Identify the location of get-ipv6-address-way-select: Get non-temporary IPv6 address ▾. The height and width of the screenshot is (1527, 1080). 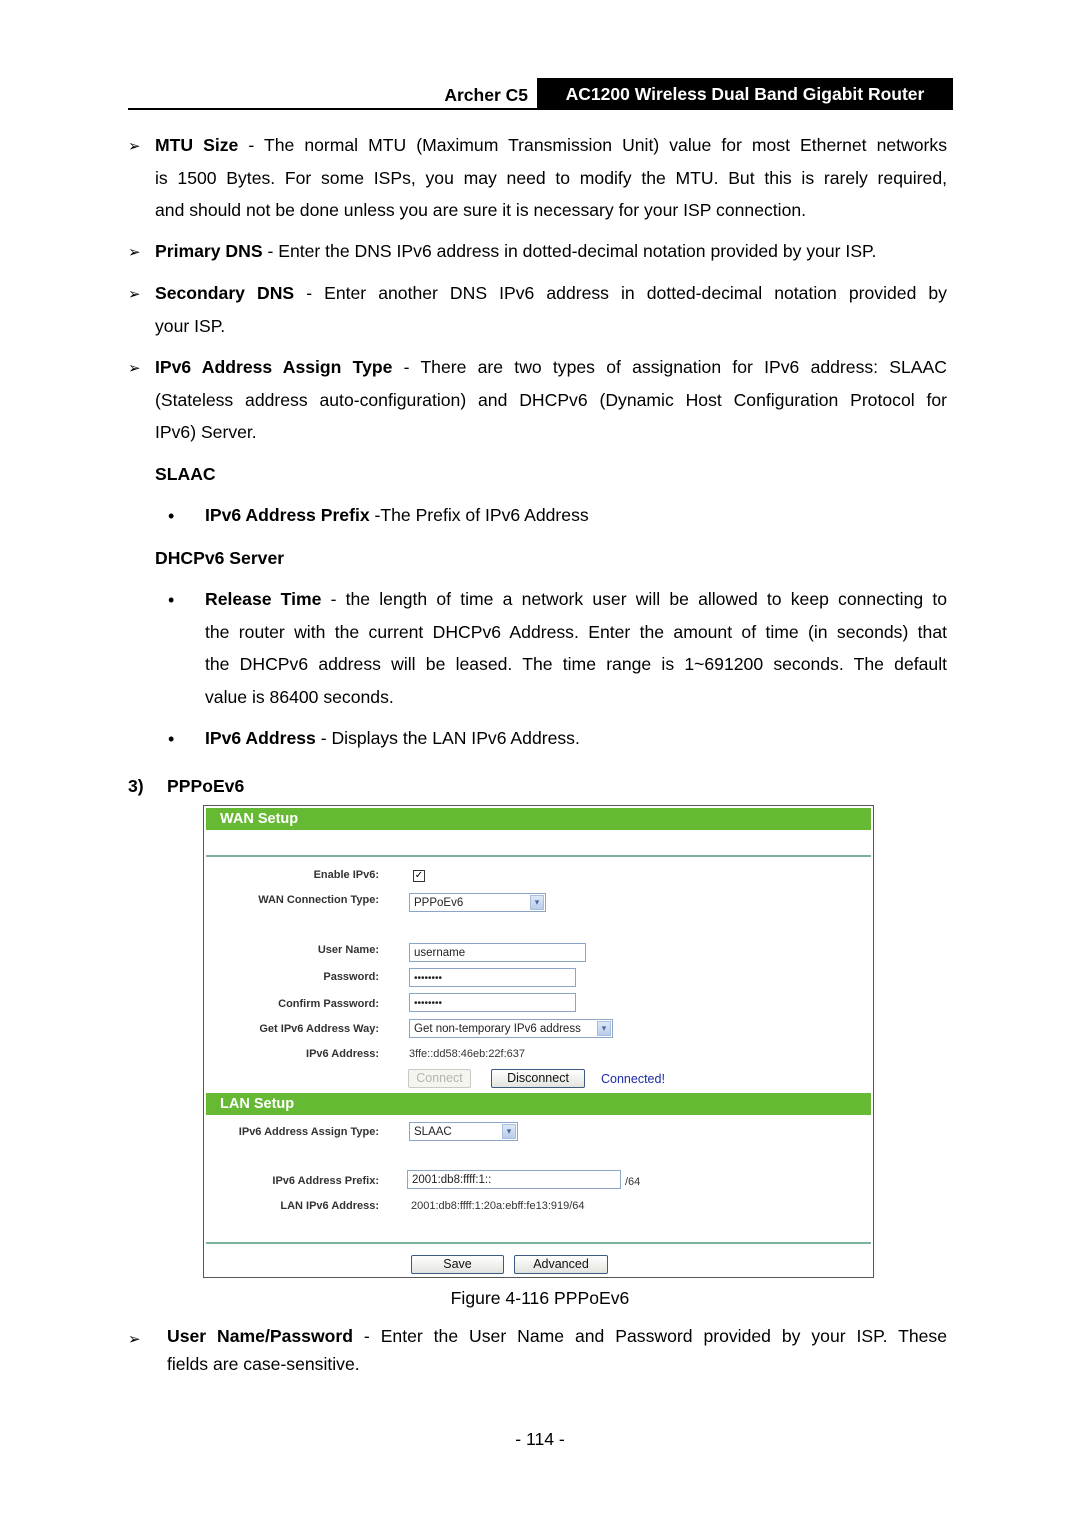
(511, 1028).